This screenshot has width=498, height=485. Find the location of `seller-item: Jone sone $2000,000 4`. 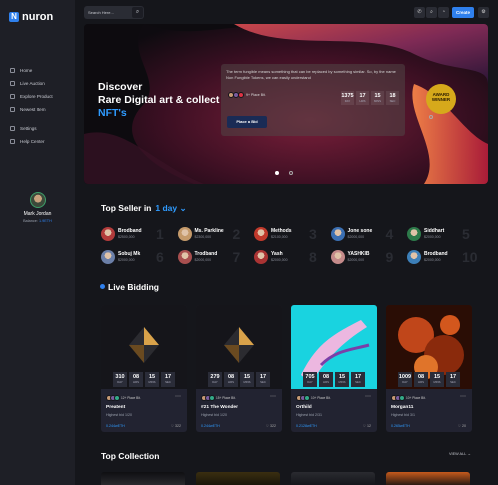

seller-item: Jone sone $2000,000 4 is located at coordinates (368, 234).